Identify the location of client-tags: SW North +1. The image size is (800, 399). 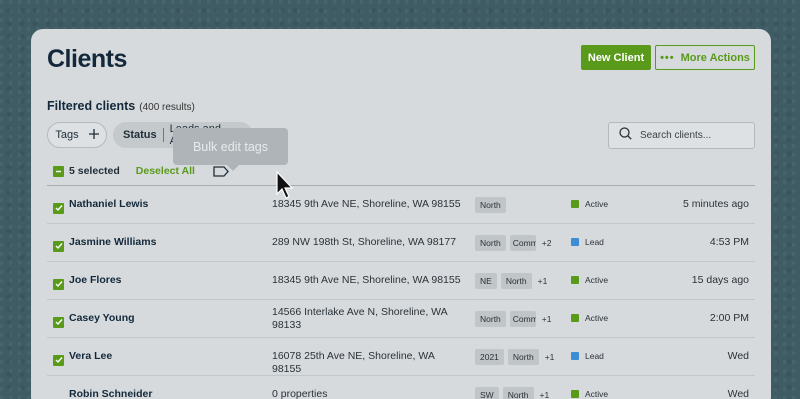
(512, 393).